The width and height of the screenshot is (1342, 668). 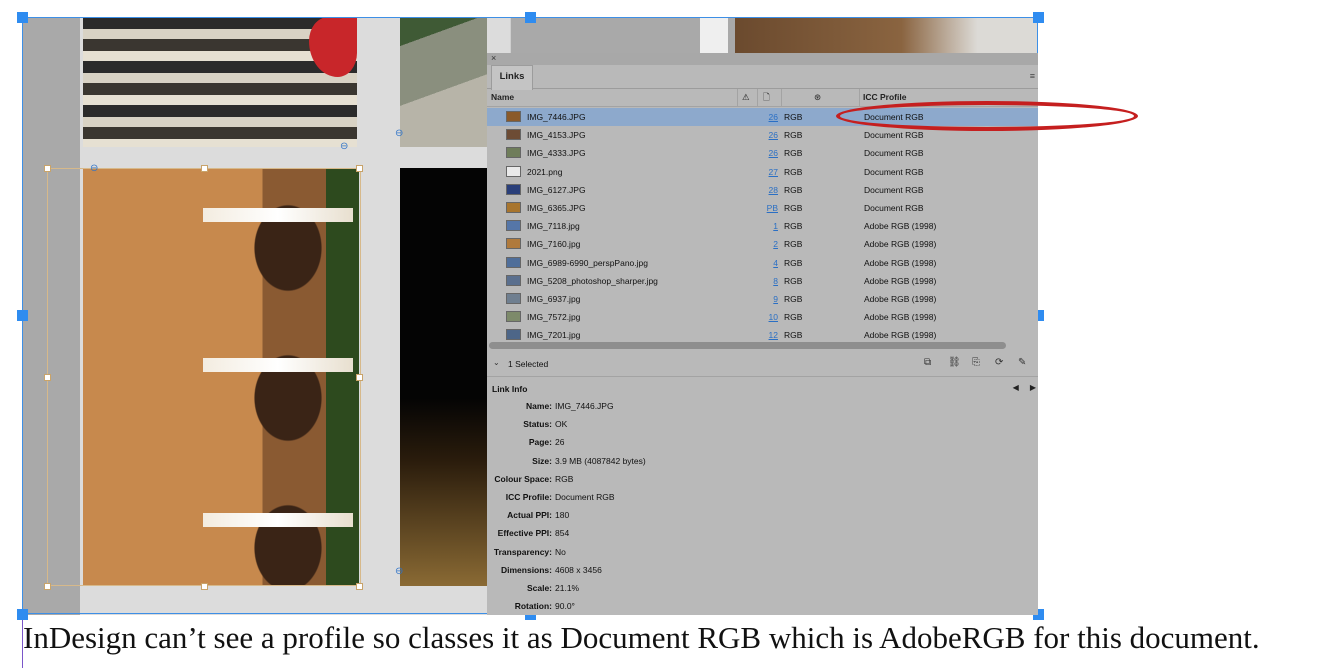 What do you see at coordinates (22, 614) in the screenshot?
I see `resize-handle-bottom-left` at bounding box center [22, 614].